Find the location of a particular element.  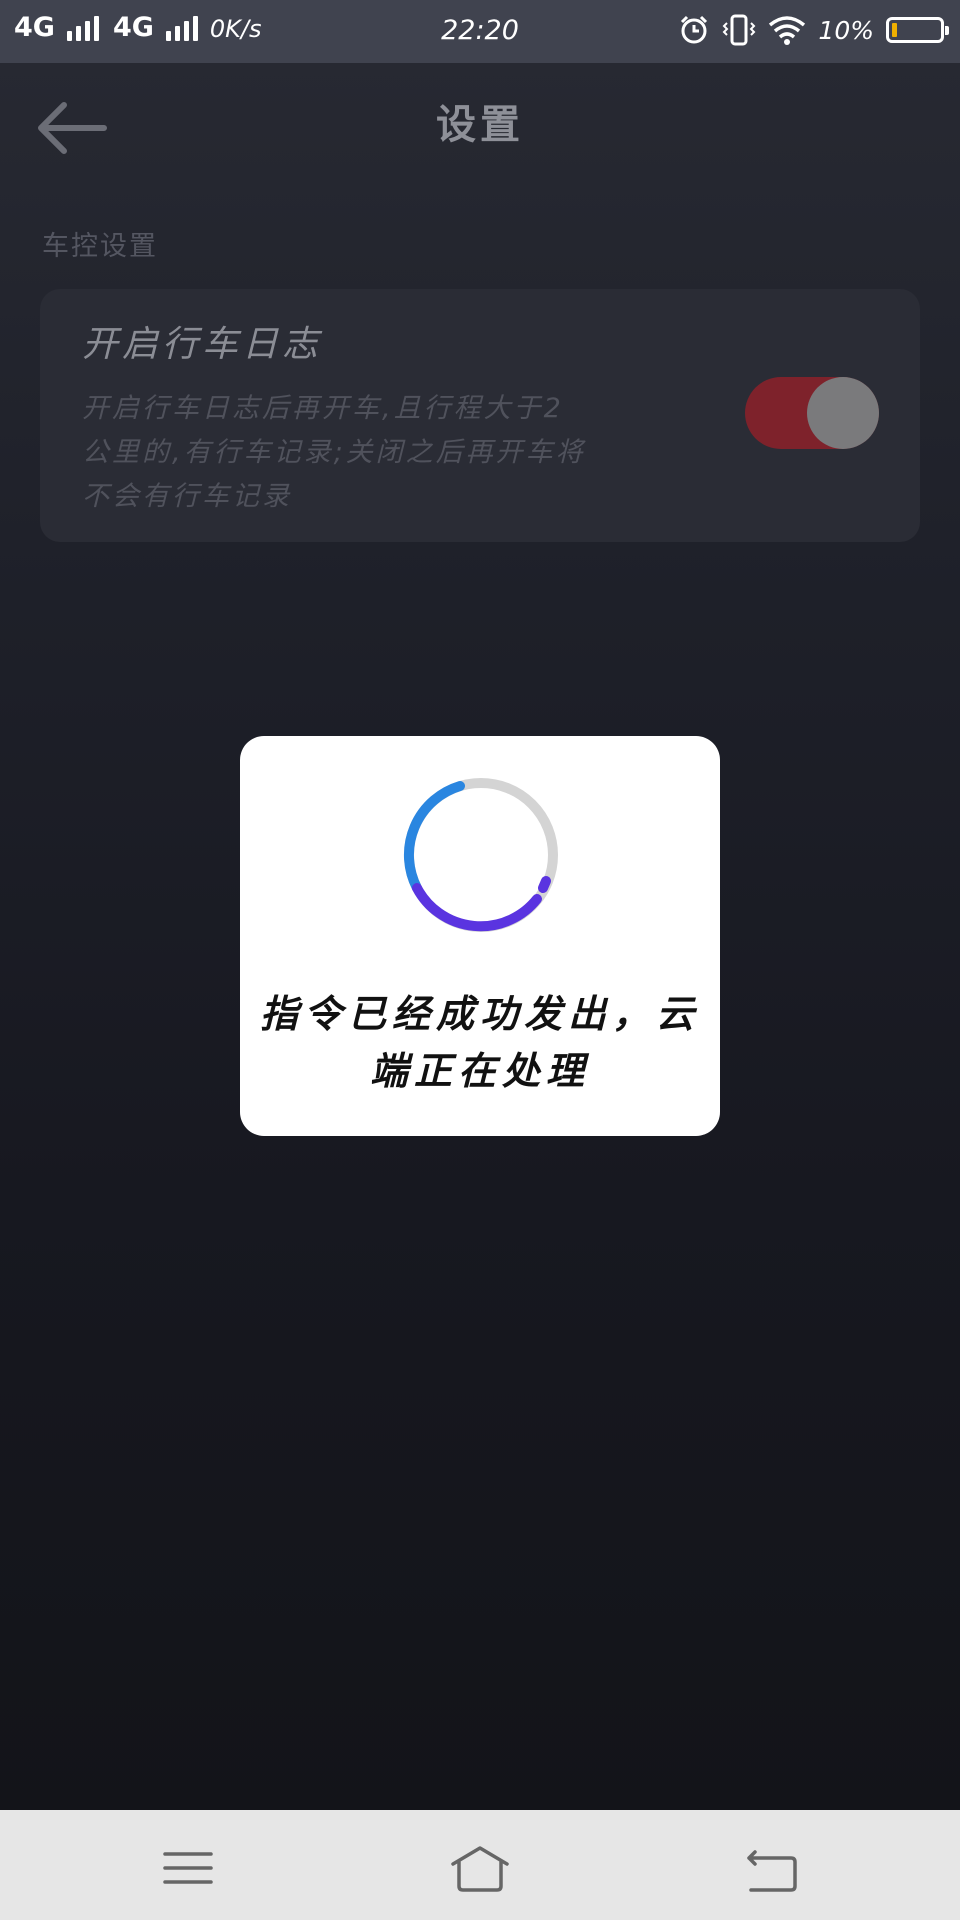

driving-log-toggle is located at coordinates (812, 413).